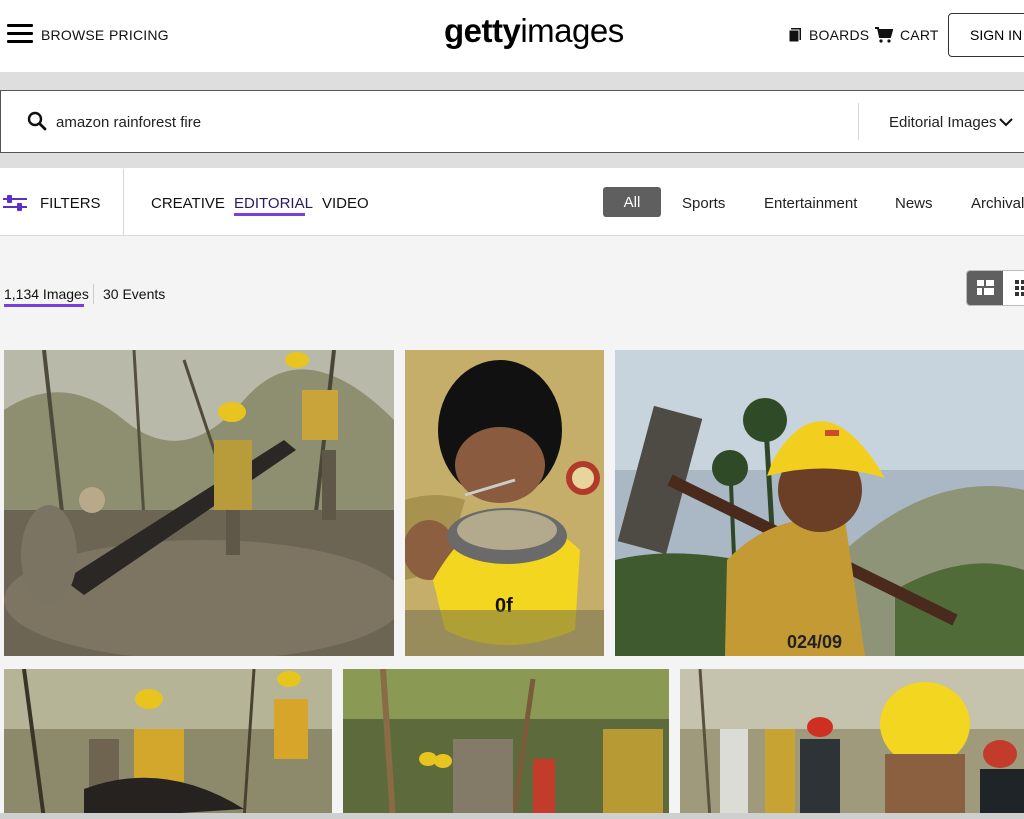  Describe the element at coordinates (997, 203) in the screenshot. I see `category-archival: Archival` at that location.